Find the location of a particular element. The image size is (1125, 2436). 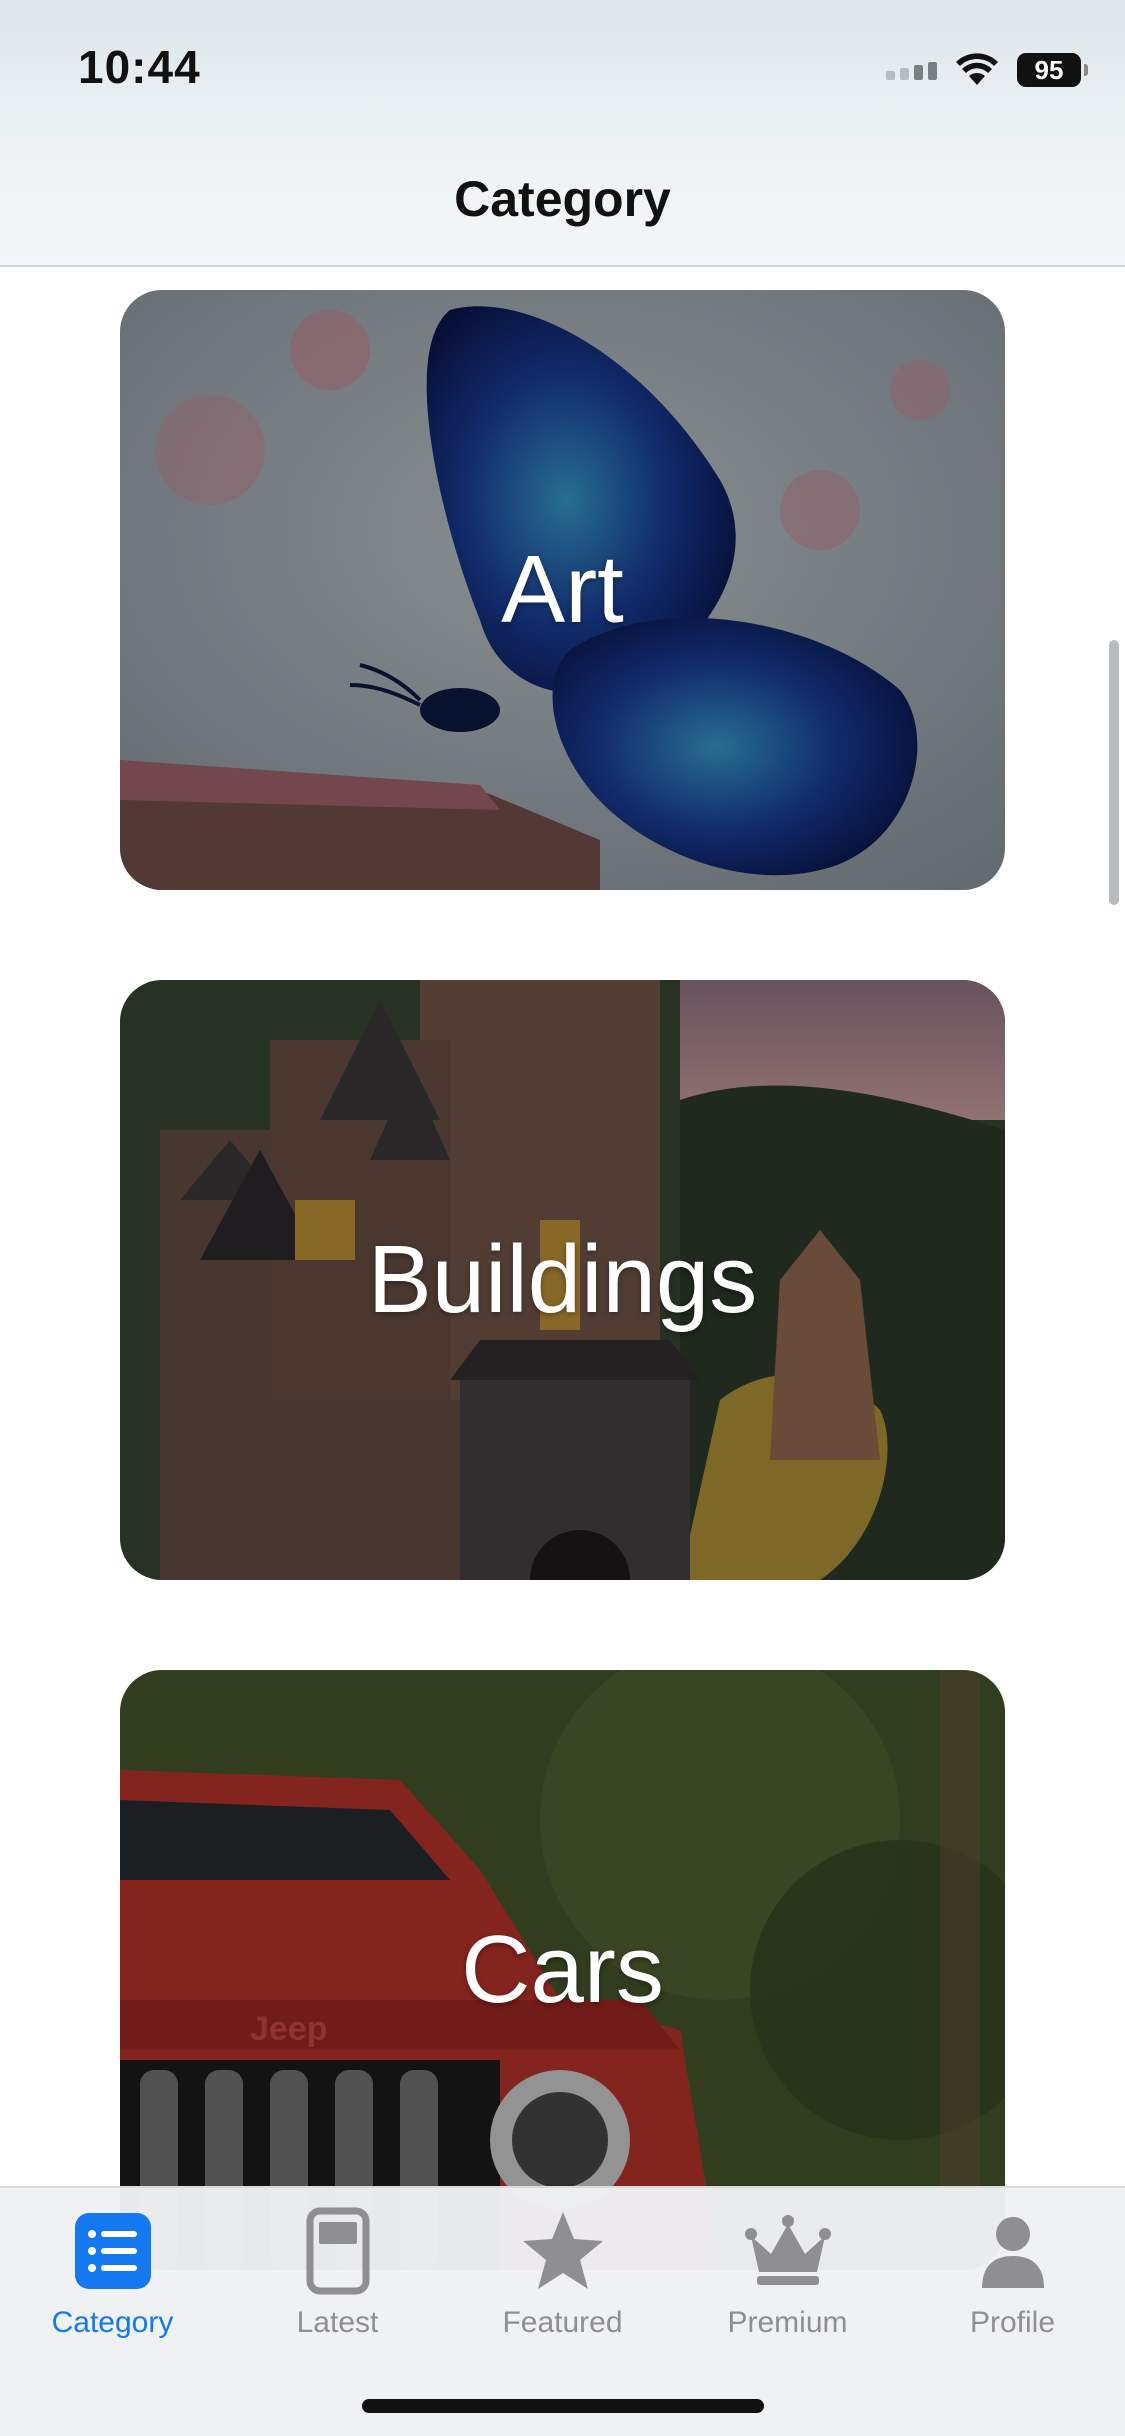

category-label: Buildings is located at coordinates (562, 1279).